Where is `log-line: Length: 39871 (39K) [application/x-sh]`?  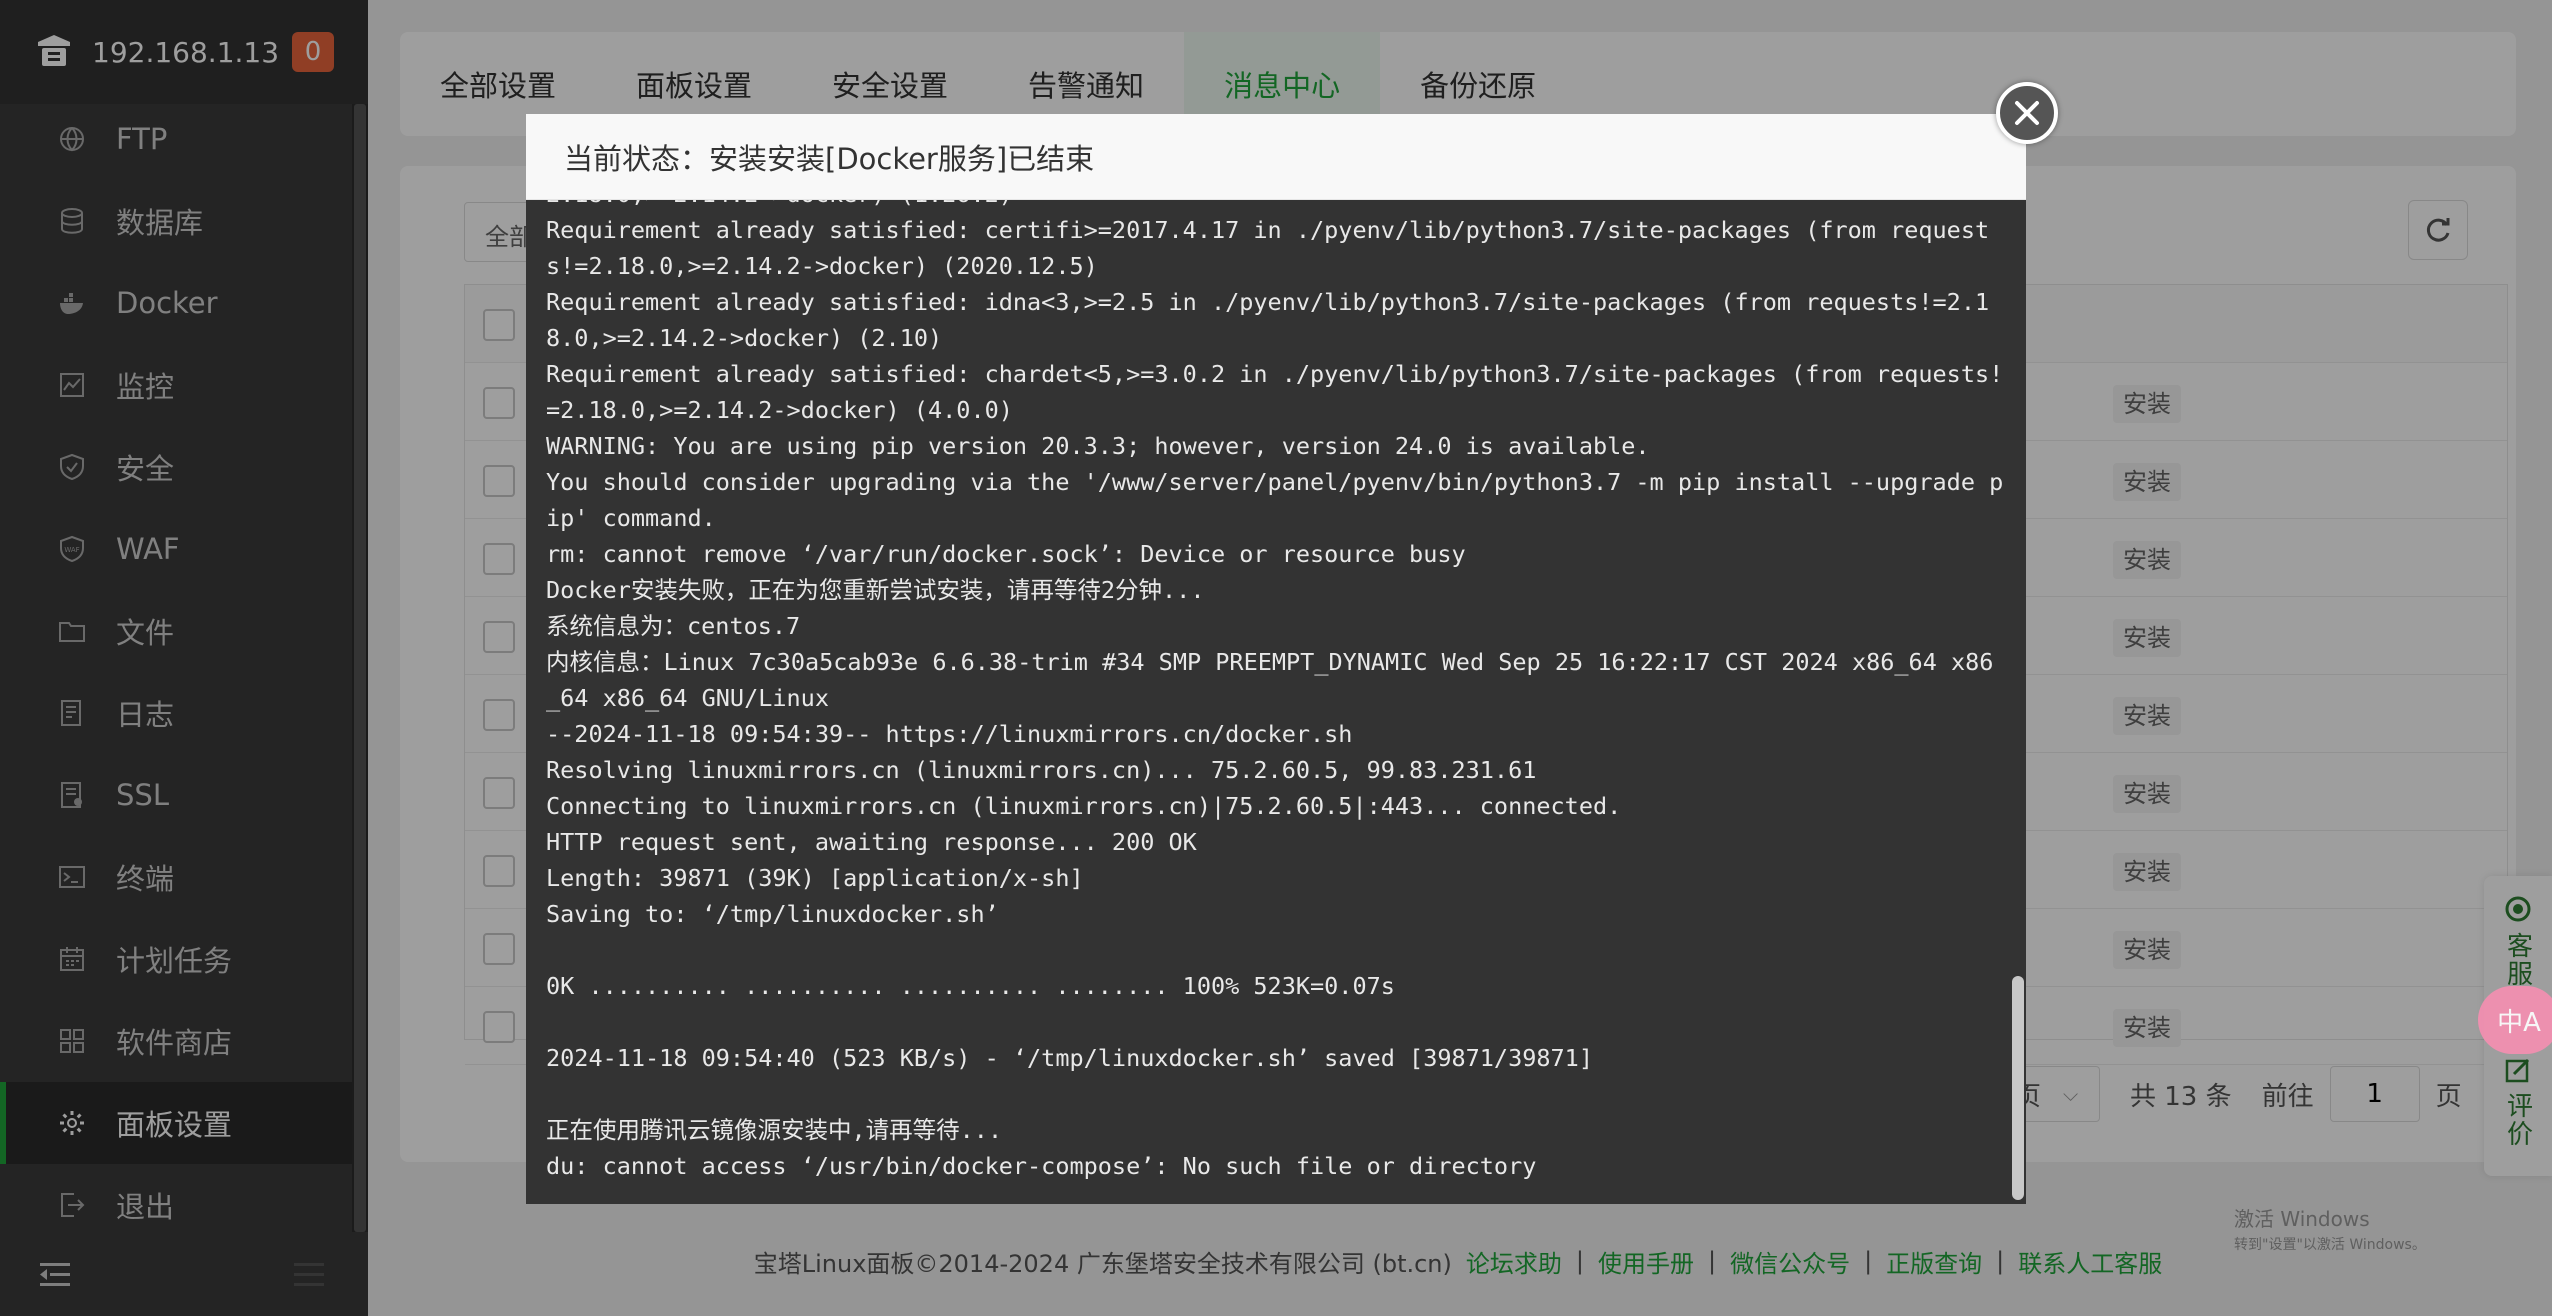
log-line: Length: 39871 (39K) [application/x-sh] is located at coordinates (815, 878).